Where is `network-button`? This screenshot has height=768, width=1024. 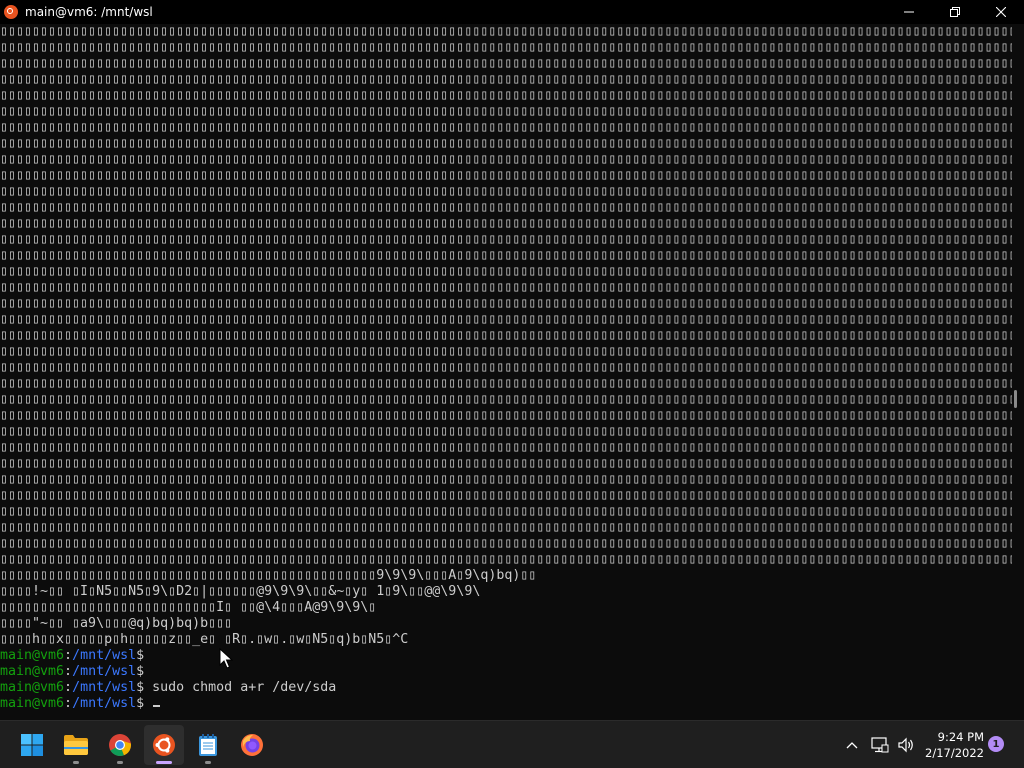 network-button is located at coordinates (880, 745).